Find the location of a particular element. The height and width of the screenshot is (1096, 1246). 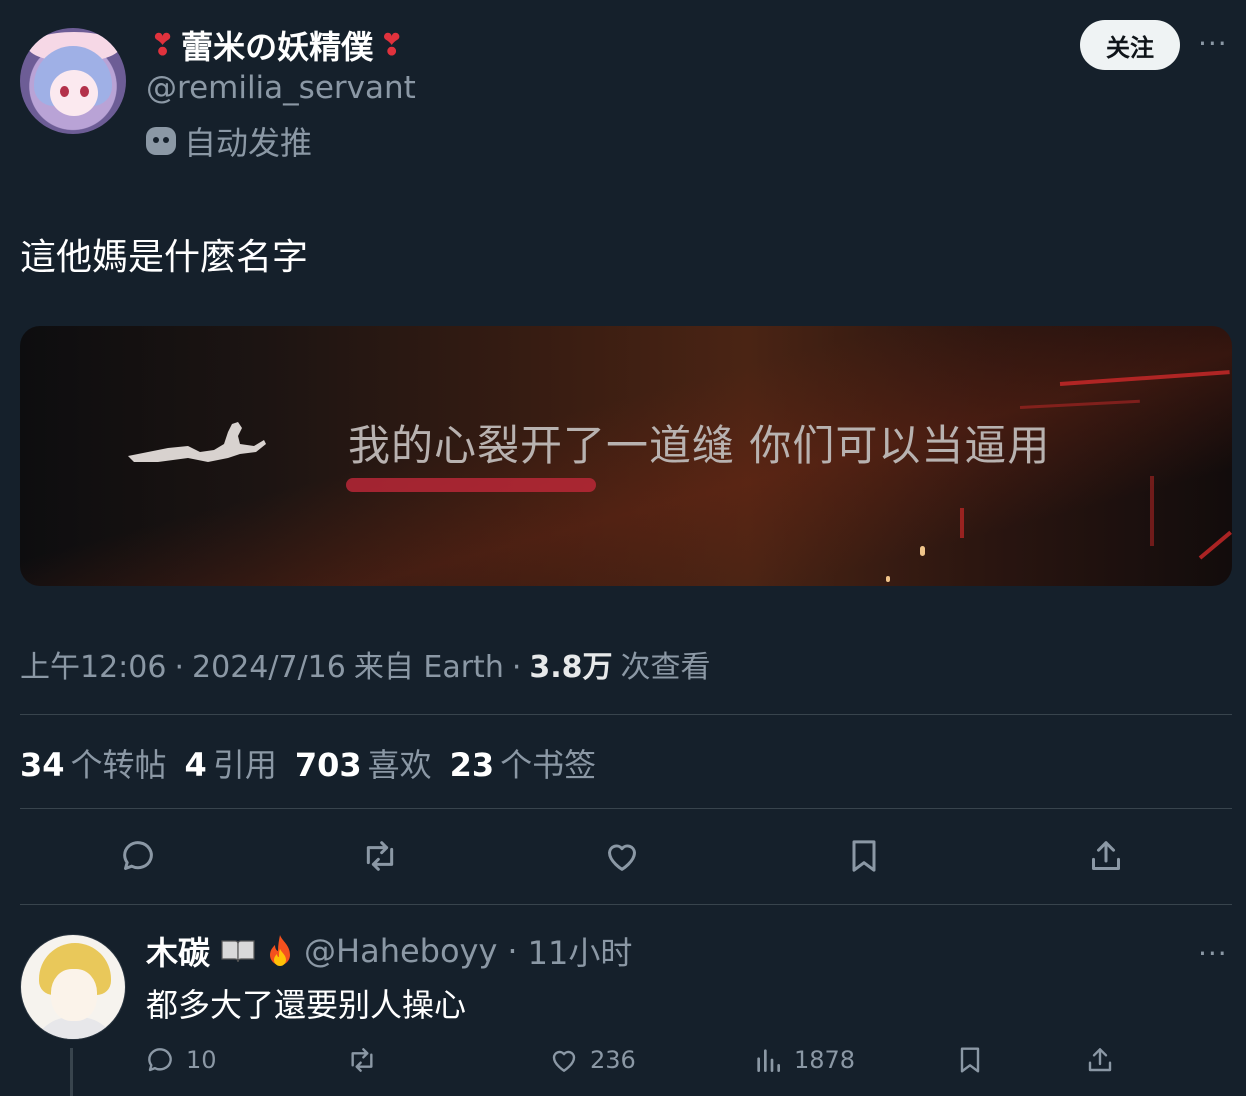

bookmark-button is located at coordinates (864, 856).